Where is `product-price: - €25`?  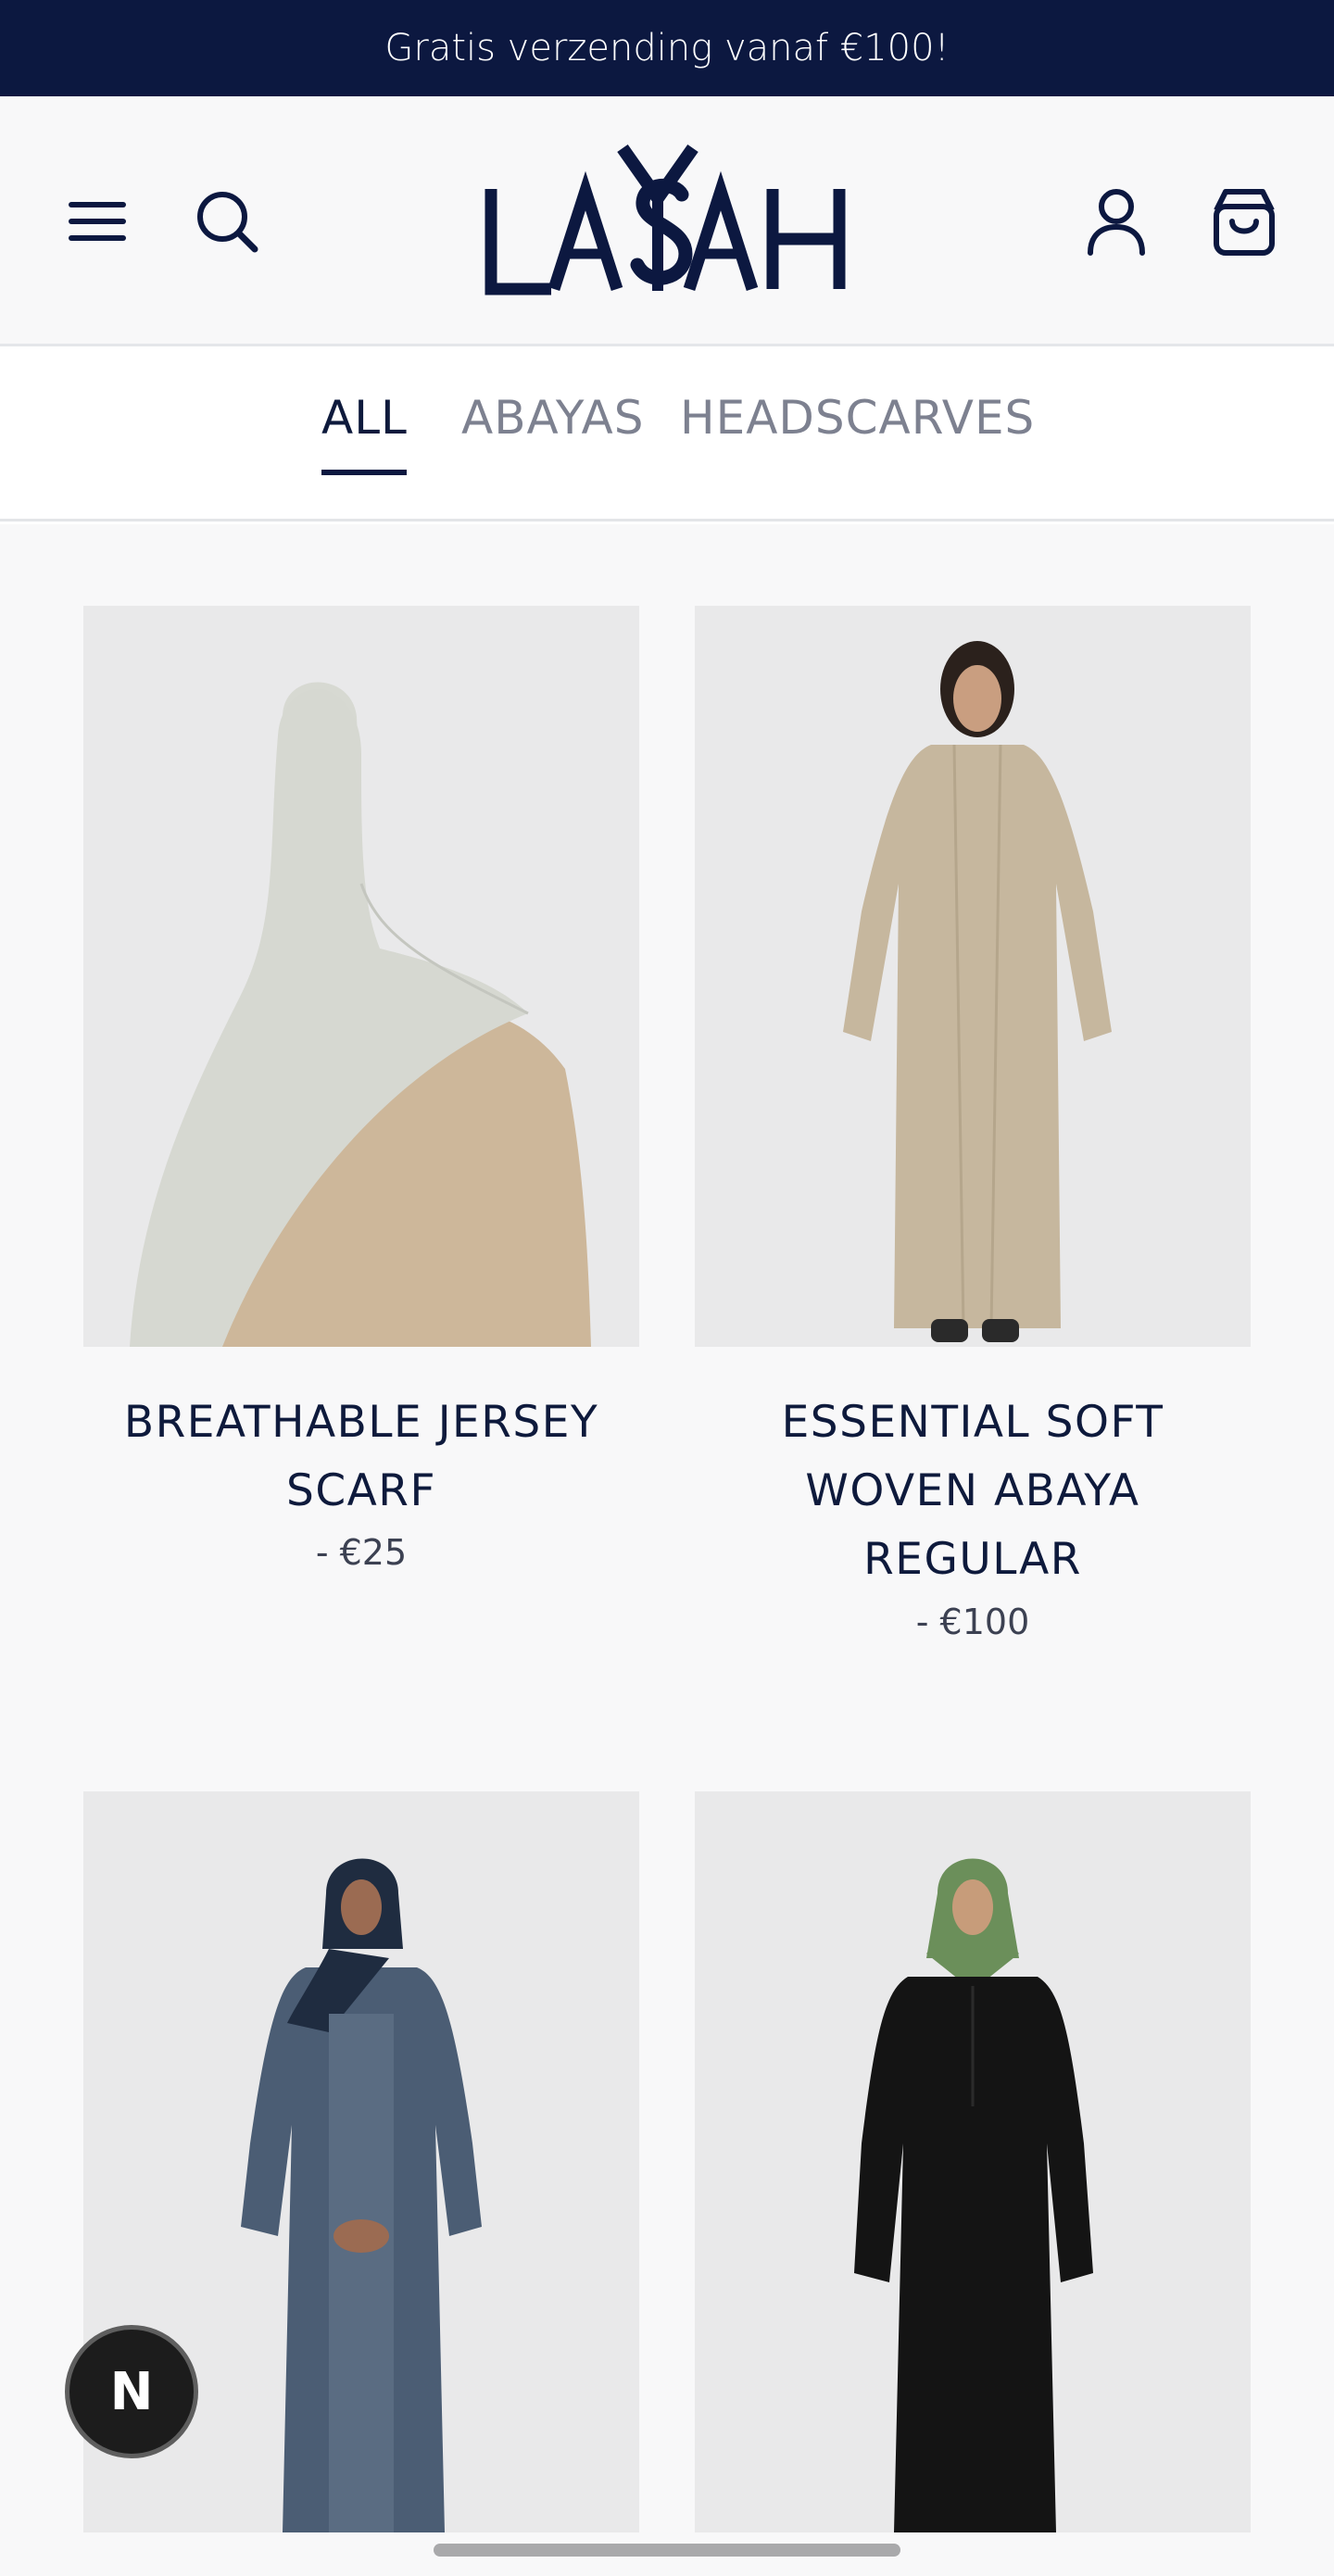
product-price: - €25 is located at coordinates (362, 1552).